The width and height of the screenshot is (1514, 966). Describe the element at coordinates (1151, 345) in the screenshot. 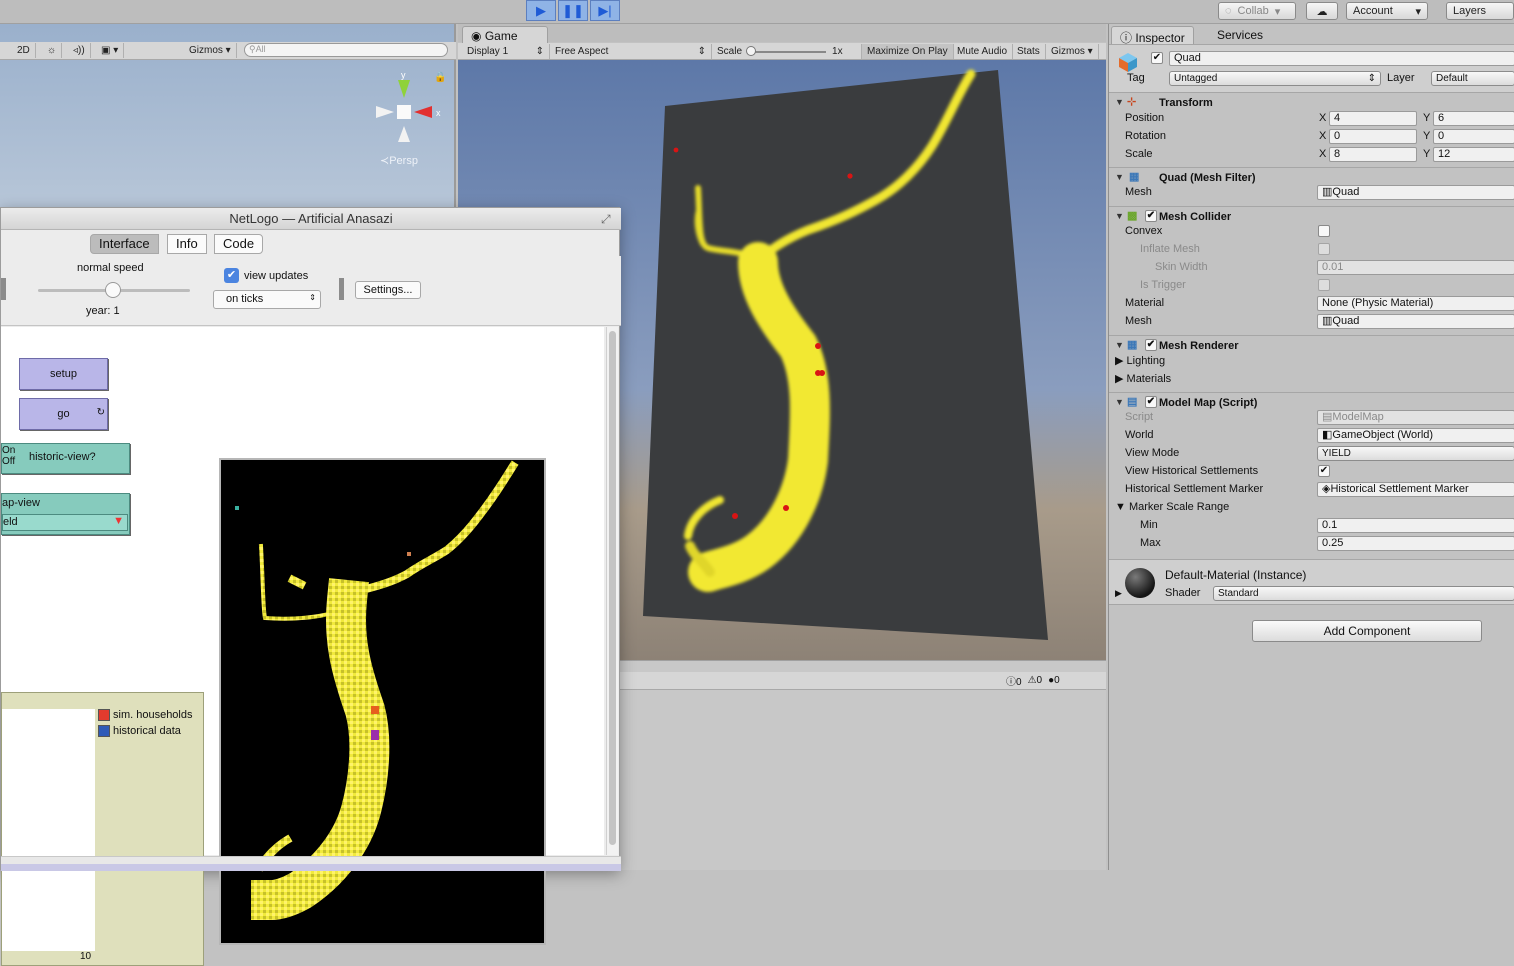

I see `mesh-renderer-enabled-checkbox: ✔` at that location.